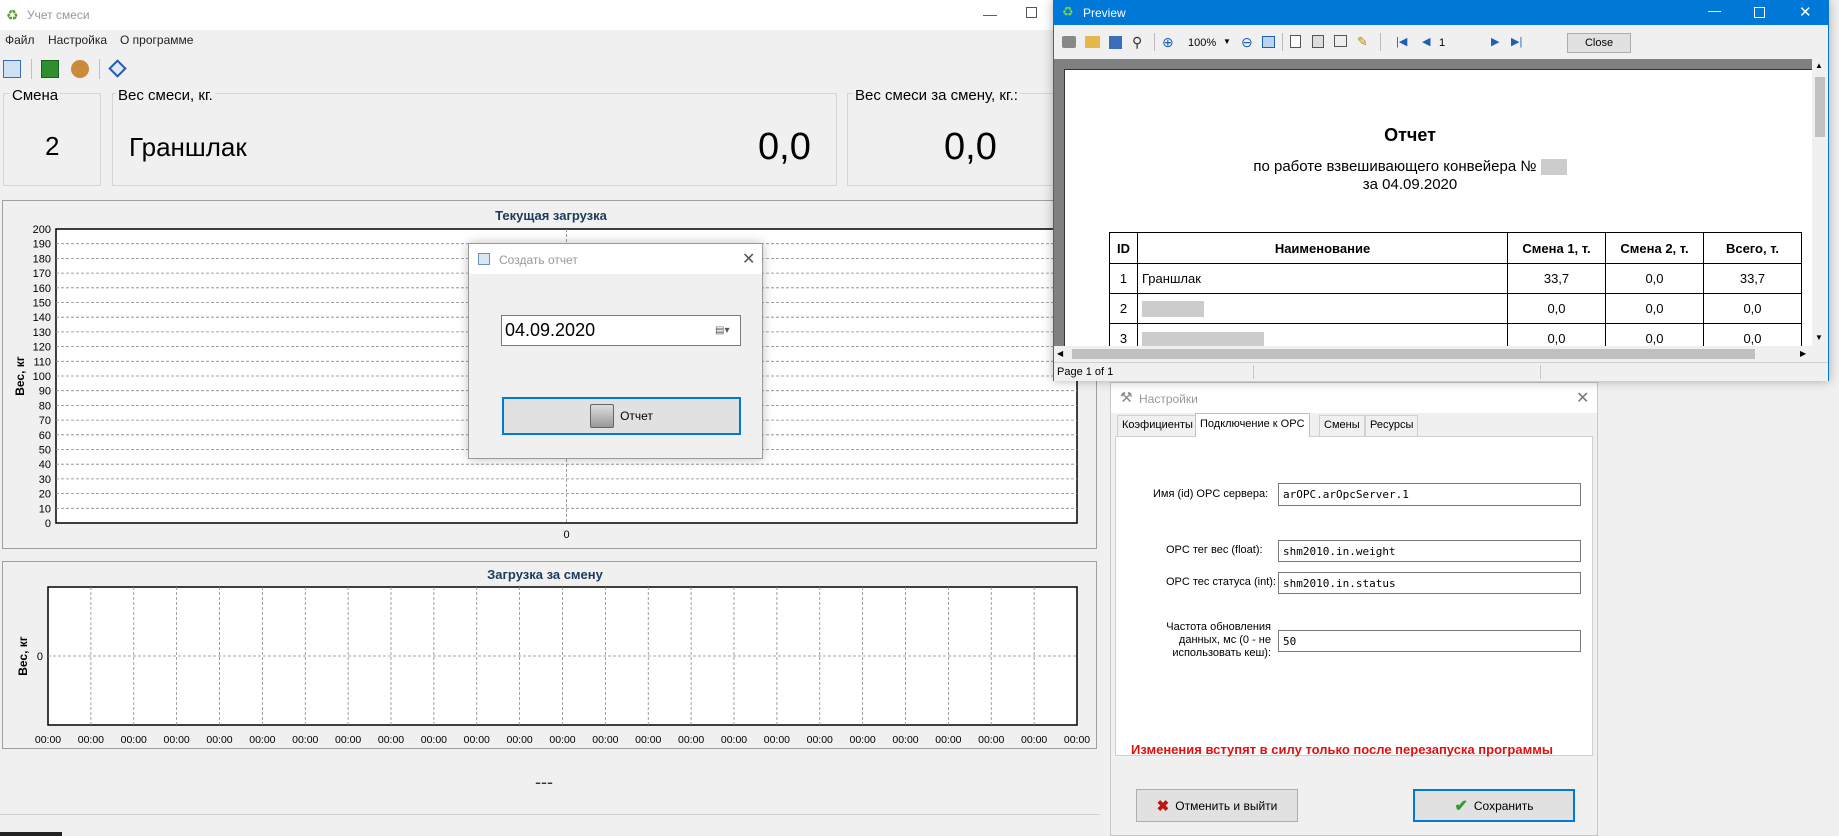  Describe the element at coordinates (544, 782) in the screenshot. I see `status-text: ---` at that location.